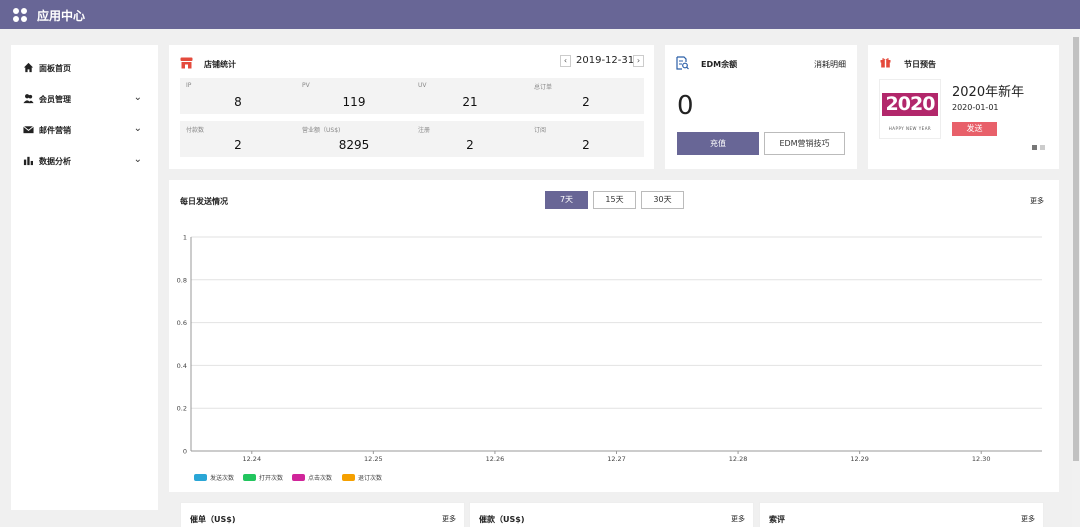 Image resolution: width=1080 pixels, height=527 pixels. Describe the element at coordinates (565, 61) in the screenshot. I see `prev-date-button: ‹` at that location.